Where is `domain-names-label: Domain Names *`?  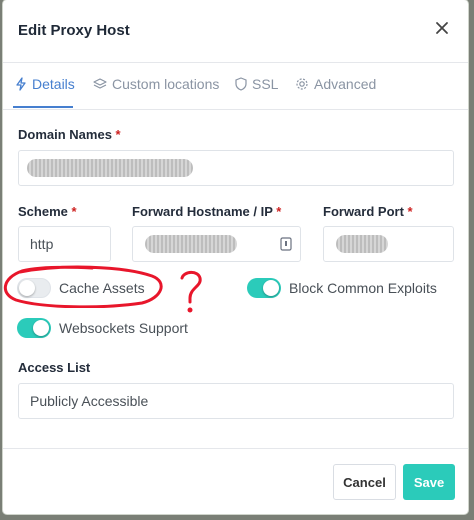 domain-names-label: Domain Names * is located at coordinates (69, 134).